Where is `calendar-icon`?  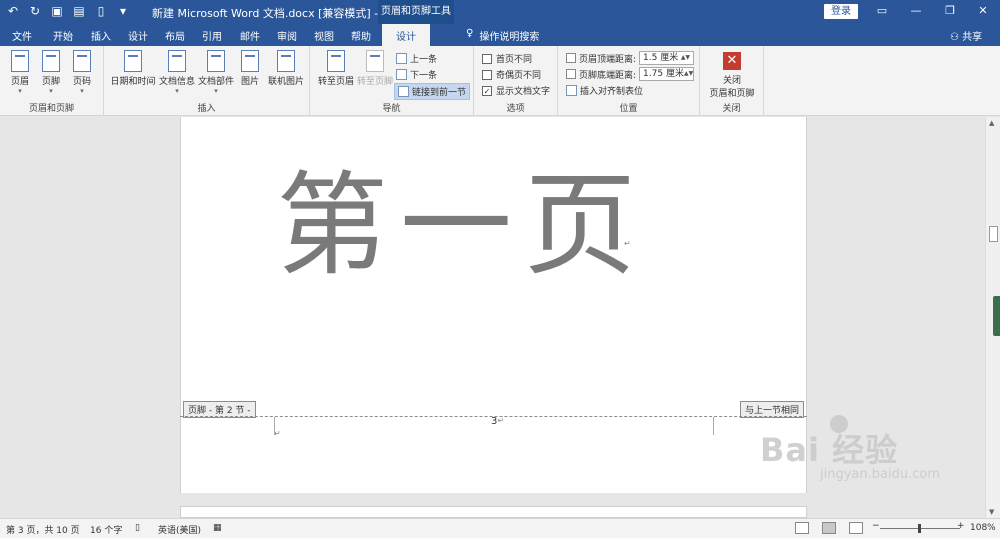
calendar-icon is located at coordinates (133, 61).